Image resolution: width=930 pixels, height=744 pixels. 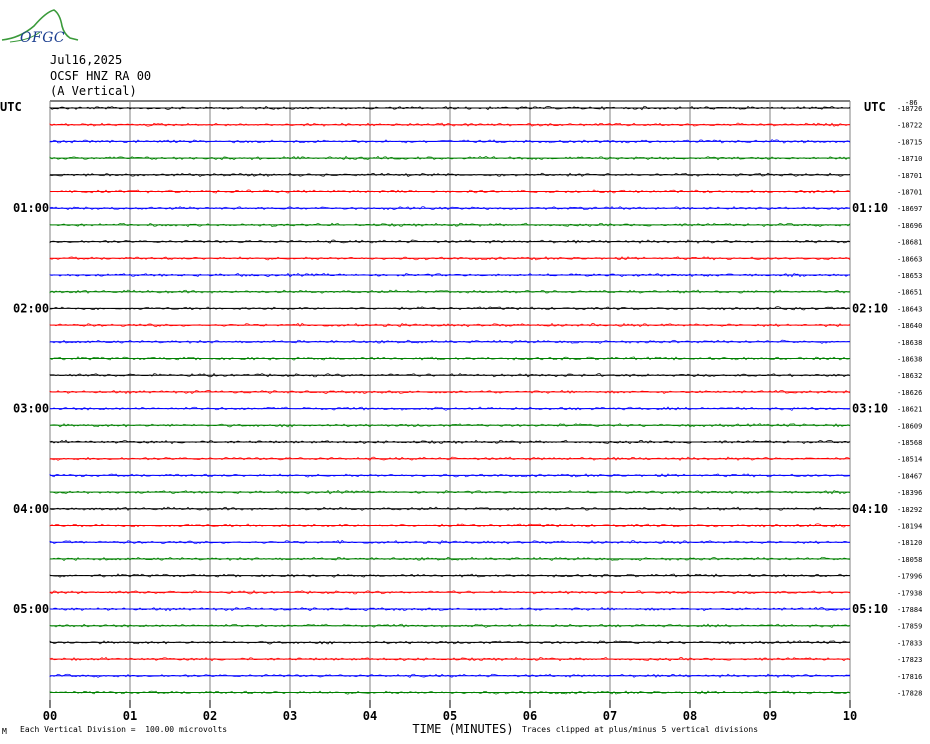 I want to click on trace-offset-label: -18697, so click(x=909, y=209).